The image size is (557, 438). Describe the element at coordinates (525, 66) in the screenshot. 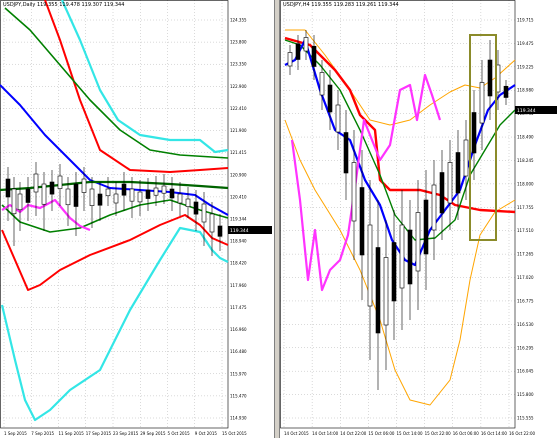

I see `y-tick-label: 119.225` at that location.